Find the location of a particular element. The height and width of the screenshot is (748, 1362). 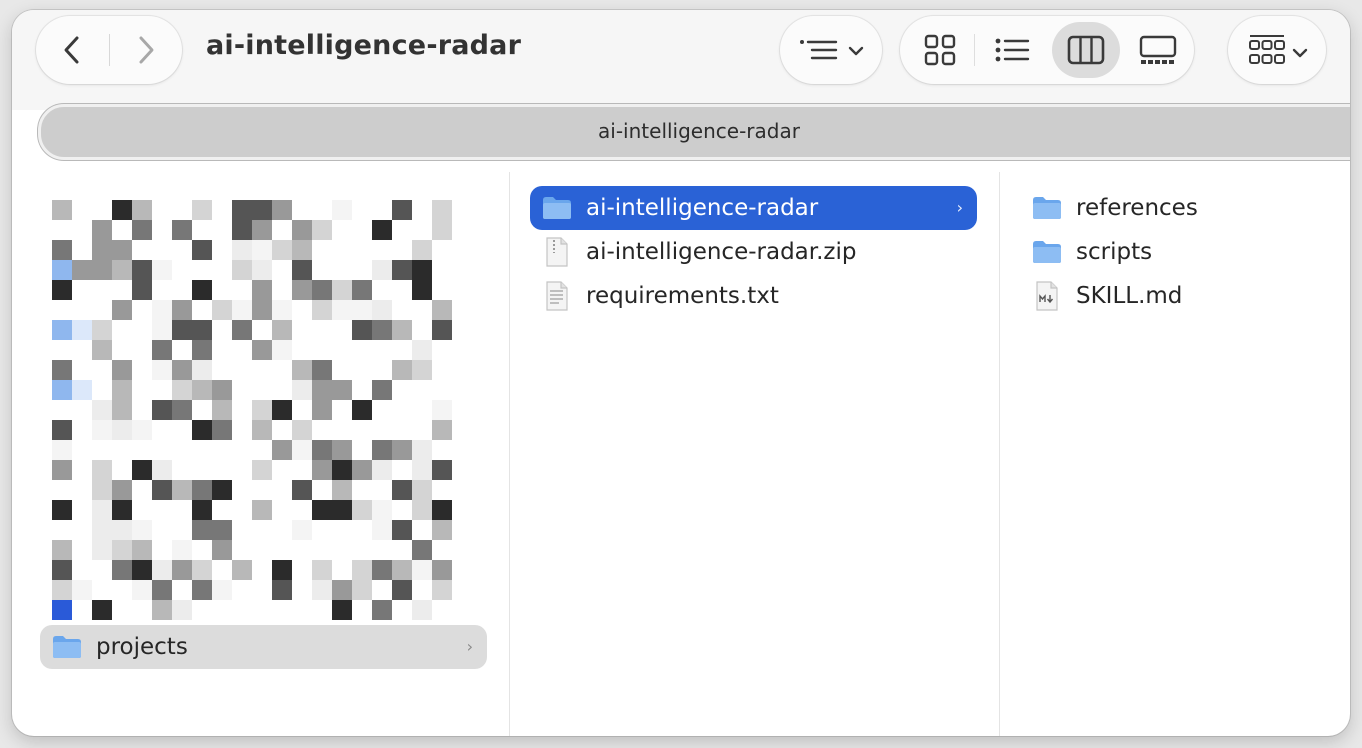

column-view-button is located at coordinates (1086, 50).